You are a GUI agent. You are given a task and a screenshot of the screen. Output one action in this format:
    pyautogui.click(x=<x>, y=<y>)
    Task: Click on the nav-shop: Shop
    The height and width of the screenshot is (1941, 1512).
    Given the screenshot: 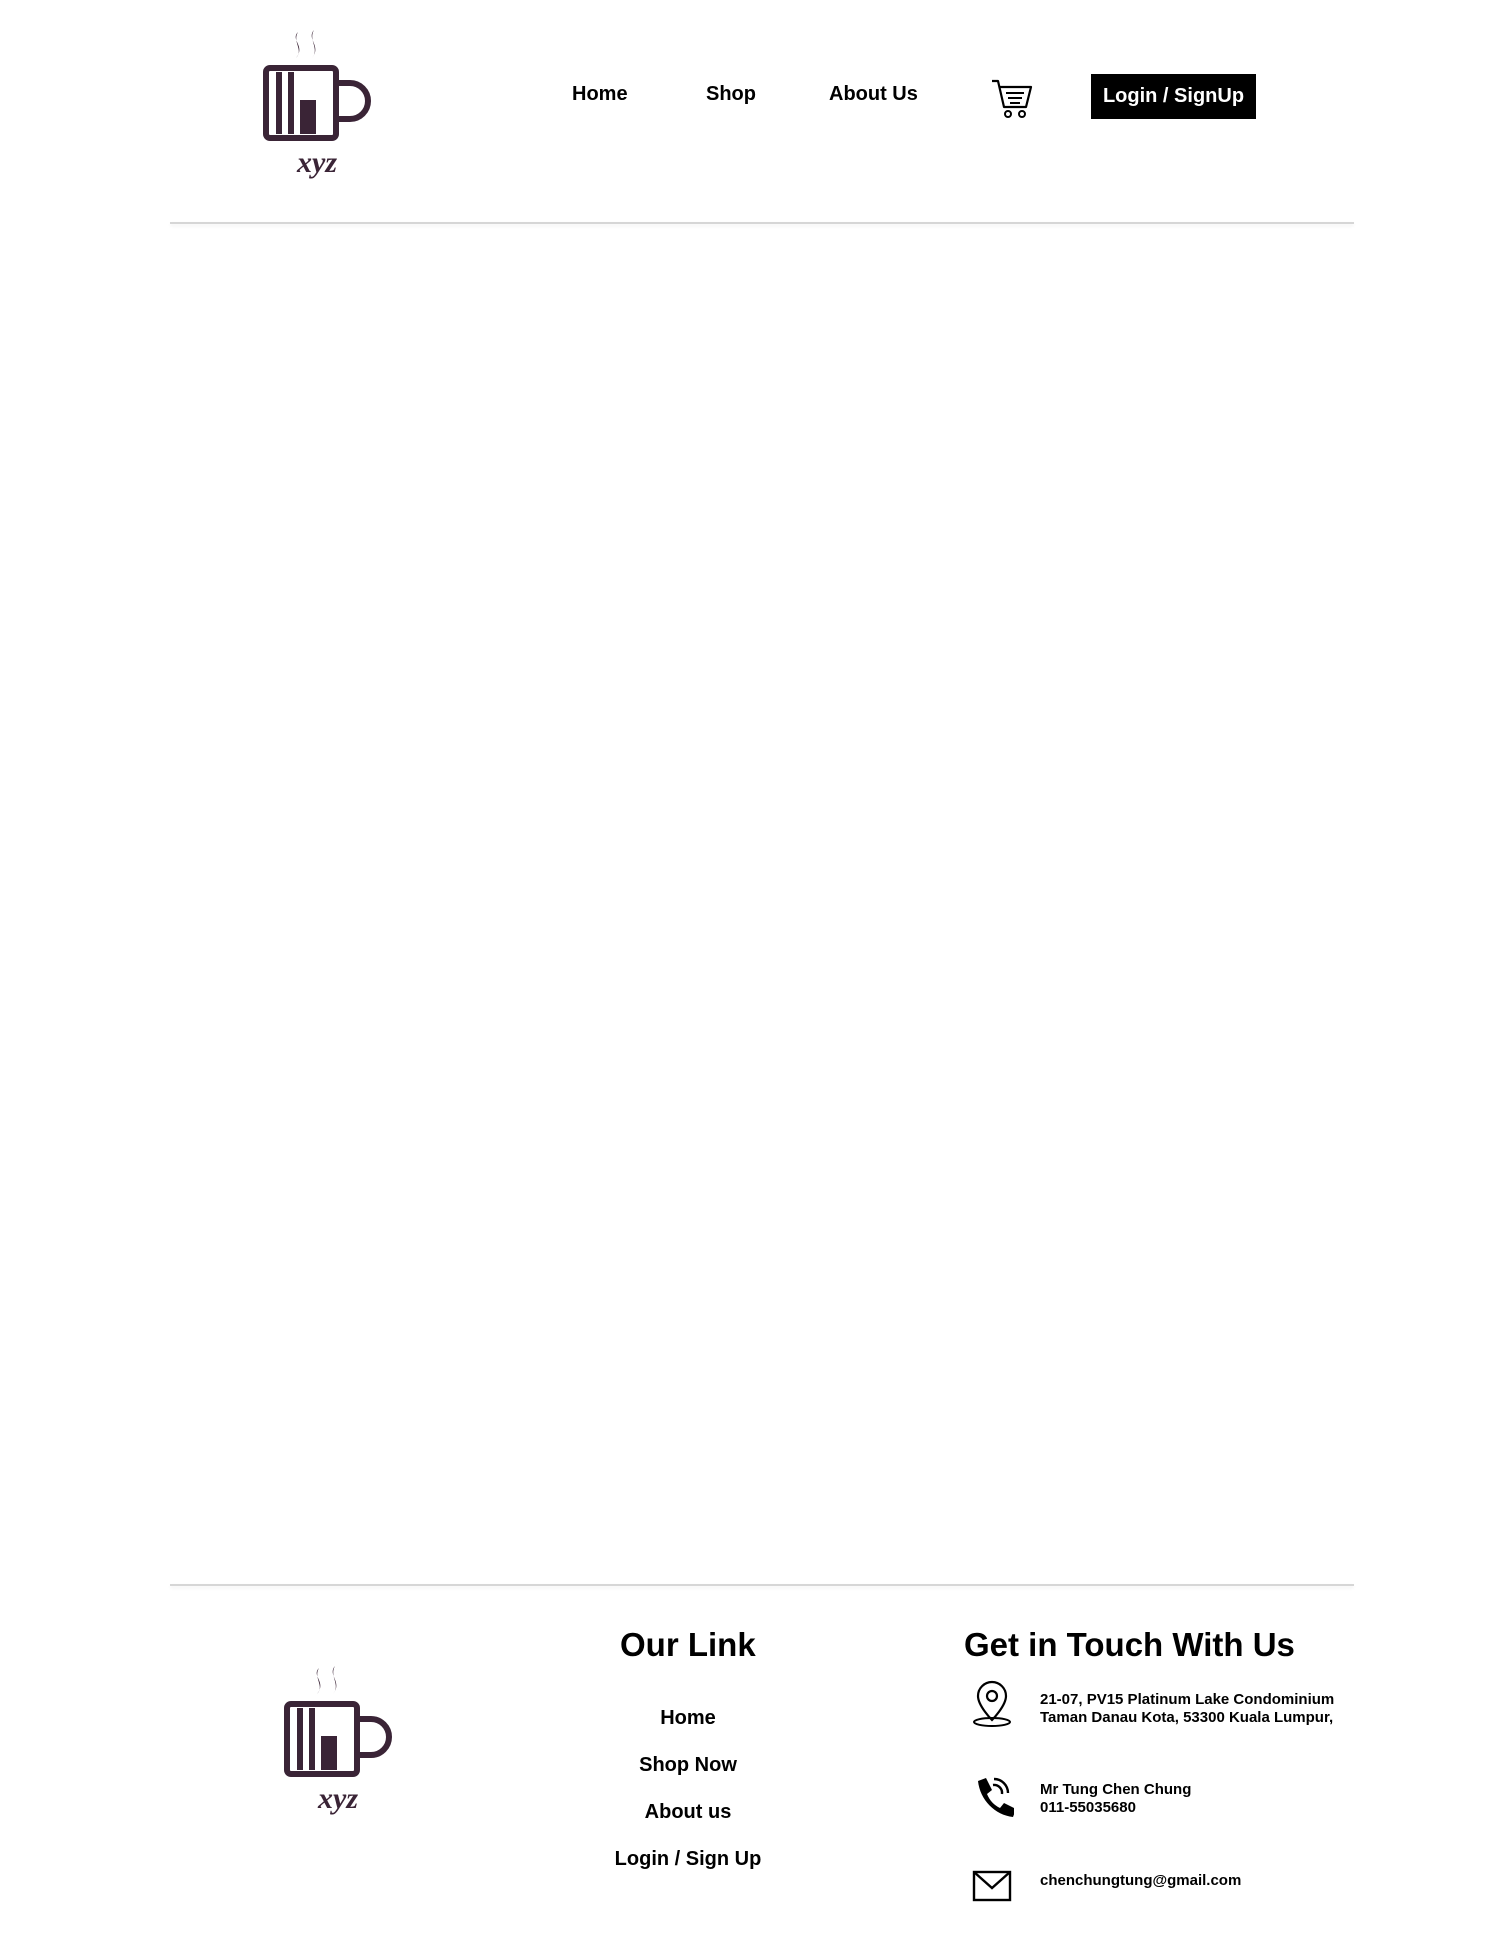 What is the action you would take?
    pyautogui.click(x=731, y=94)
    